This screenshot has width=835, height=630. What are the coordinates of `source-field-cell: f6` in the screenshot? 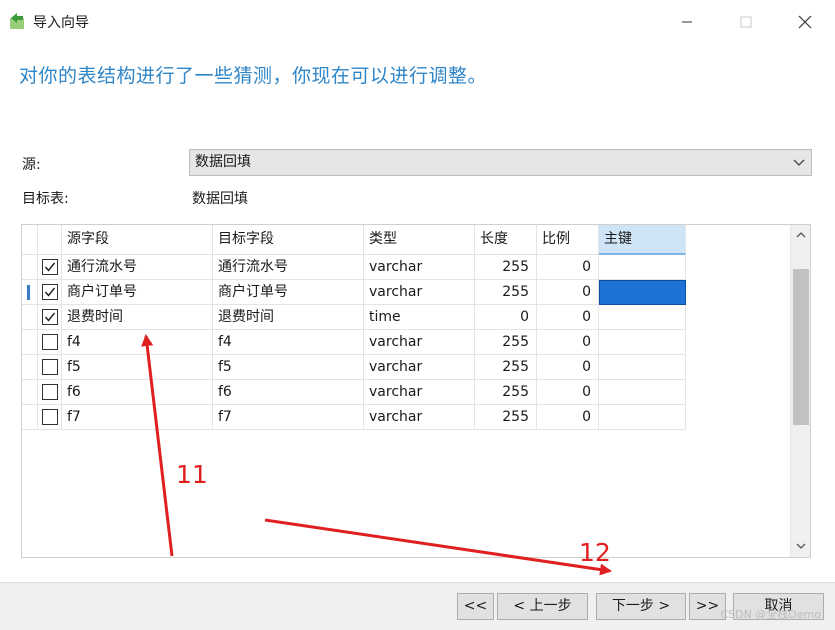 It's located at (137, 392).